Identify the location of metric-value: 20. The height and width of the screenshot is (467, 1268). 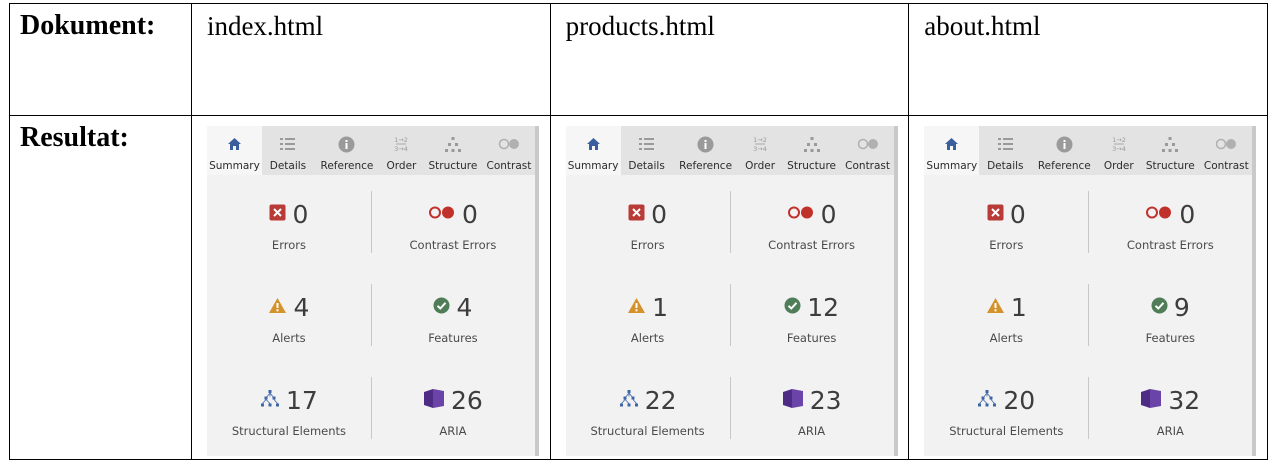
(1019, 400).